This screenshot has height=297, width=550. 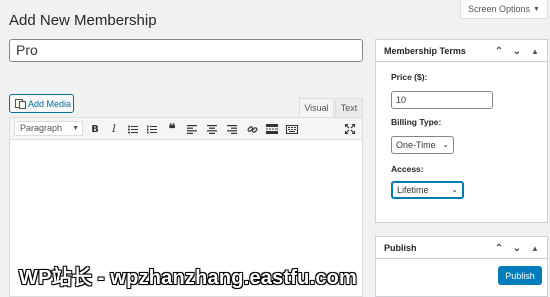 What do you see at coordinates (232, 129) in the screenshot?
I see `align-right-icon` at bounding box center [232, 129].